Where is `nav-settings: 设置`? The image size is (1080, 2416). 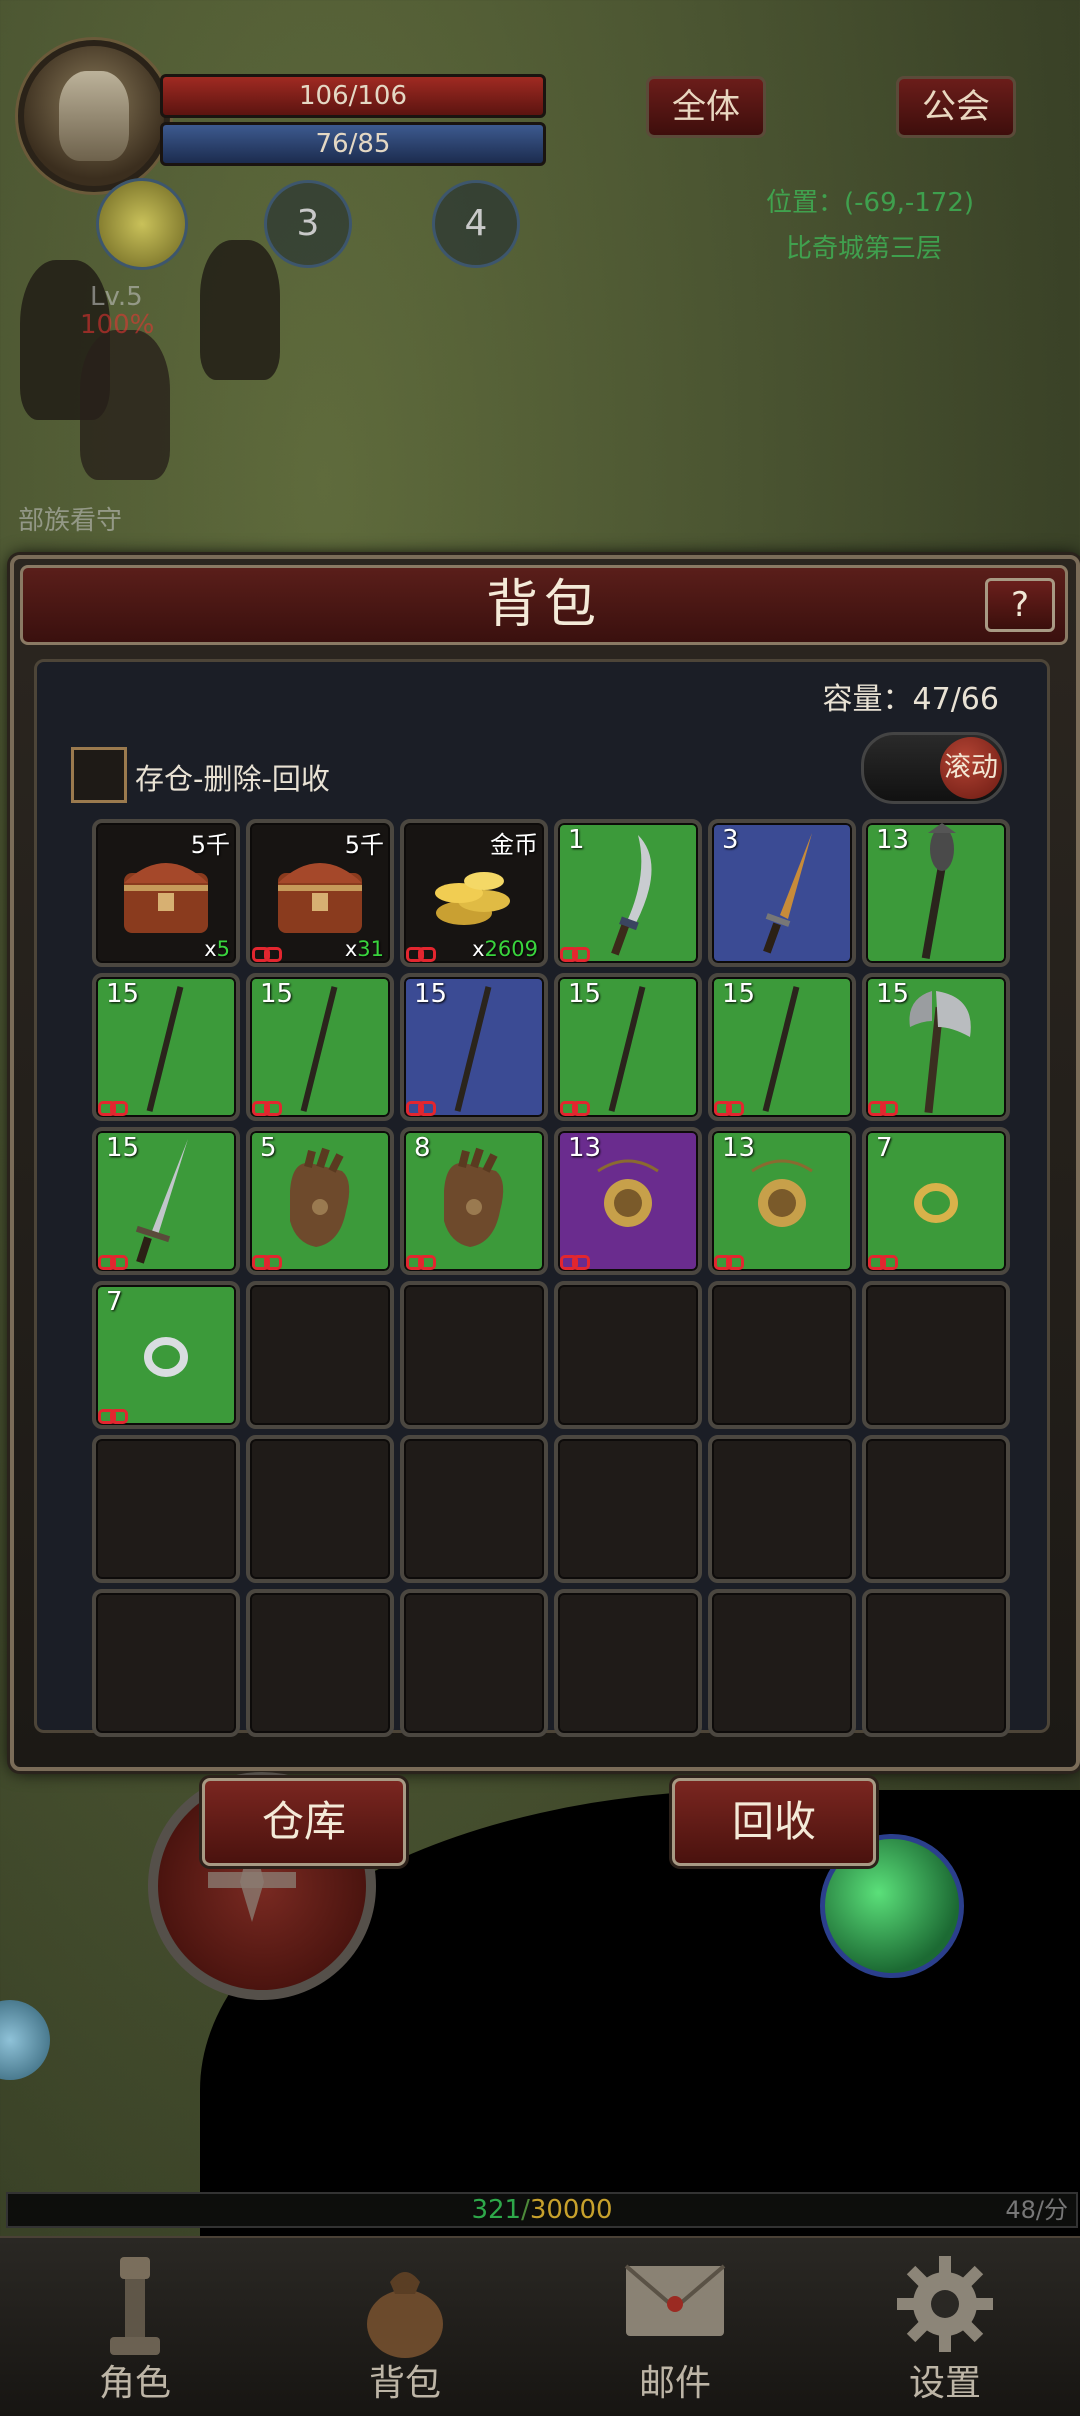
nav-settings: 设置 is located at coordinates (945, 2327).